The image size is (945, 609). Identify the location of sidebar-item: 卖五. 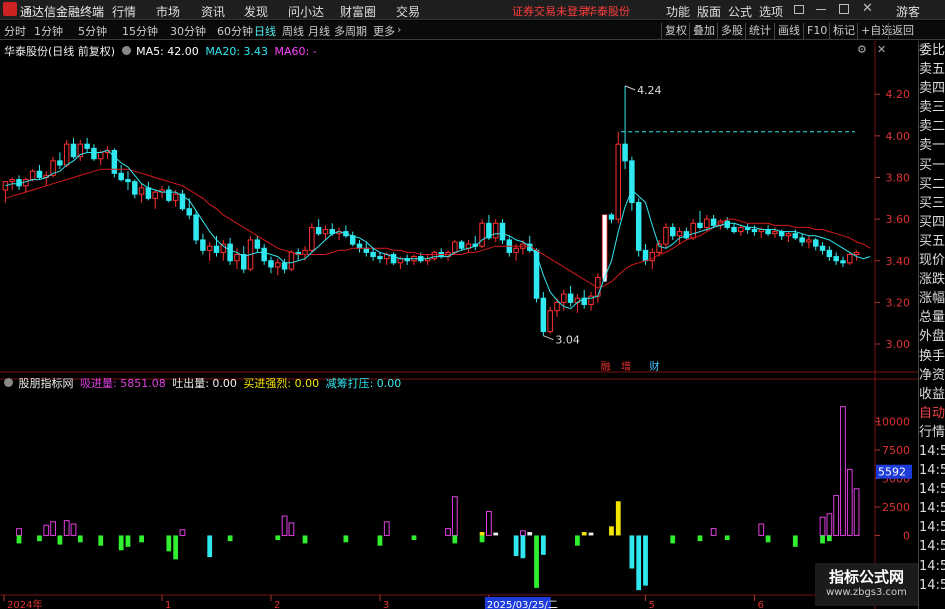
(932, 69).